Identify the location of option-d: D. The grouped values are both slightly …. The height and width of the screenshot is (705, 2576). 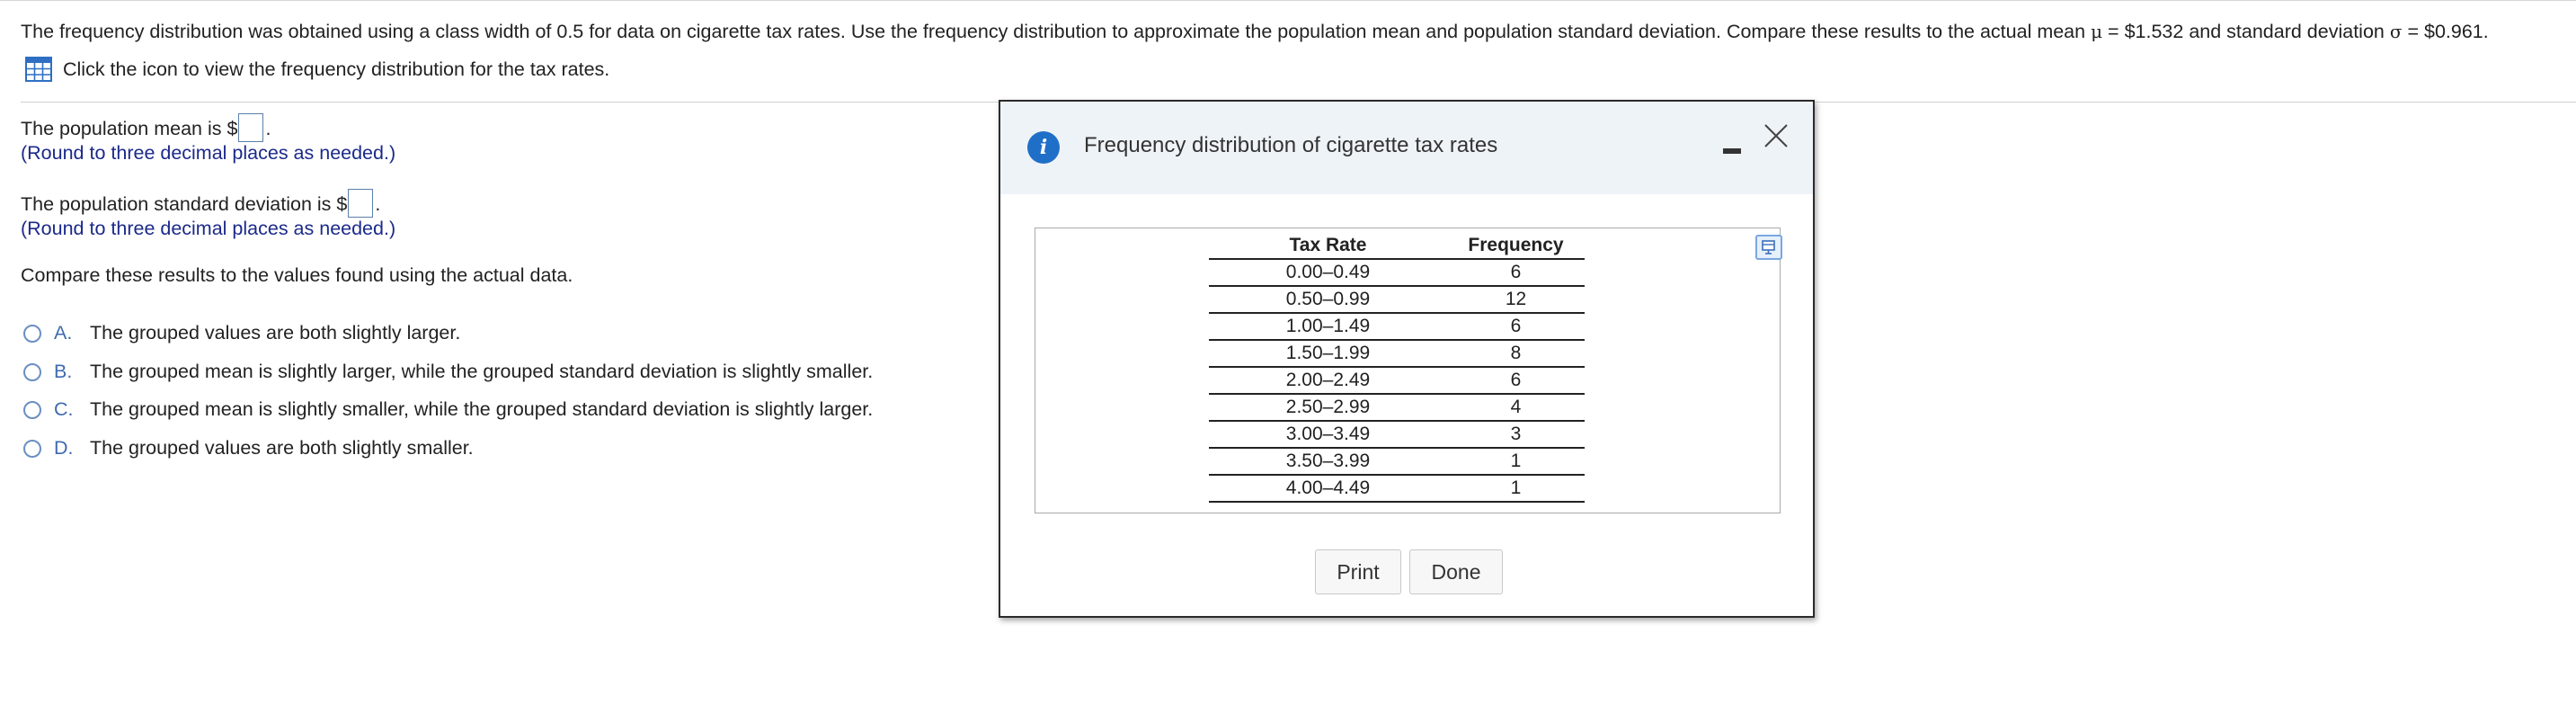
(248, 449).